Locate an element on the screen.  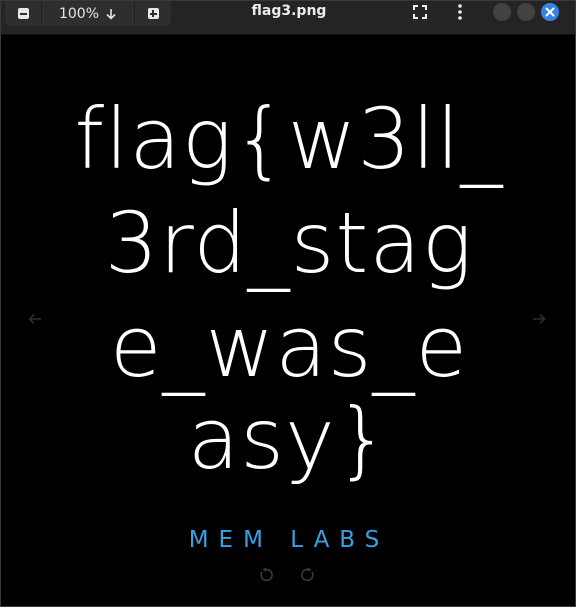
zoom-out-button is located at coordinates (23, 13).